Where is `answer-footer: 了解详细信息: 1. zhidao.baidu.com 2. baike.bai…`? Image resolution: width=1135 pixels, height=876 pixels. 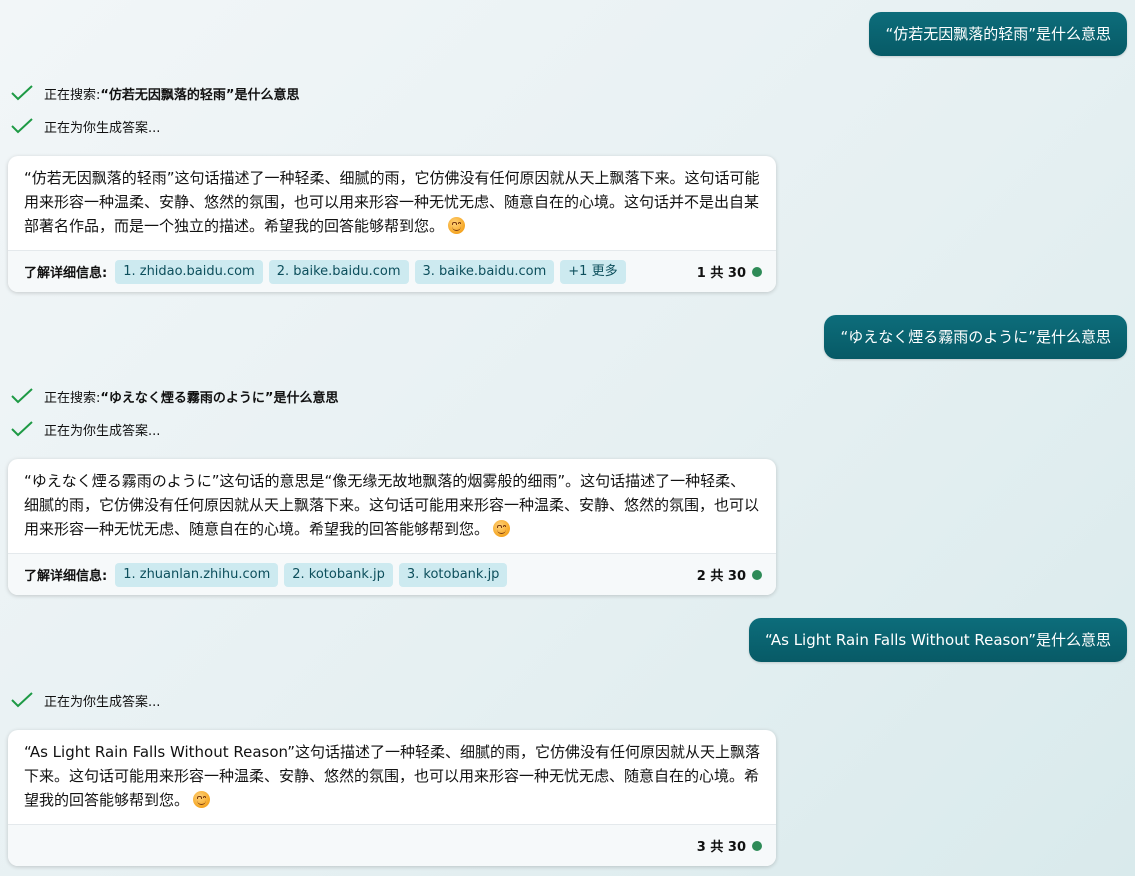 answer-footer: 了解详细信息: 1. zhidao.baidu.com 2. baike.bai… is located at coordinates (392, 271).